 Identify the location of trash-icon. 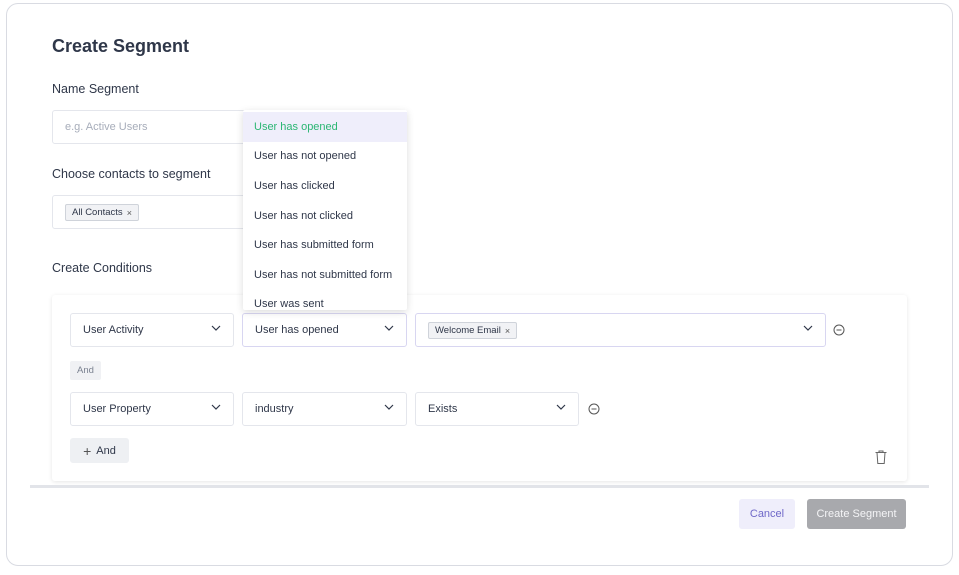
(881, 457).